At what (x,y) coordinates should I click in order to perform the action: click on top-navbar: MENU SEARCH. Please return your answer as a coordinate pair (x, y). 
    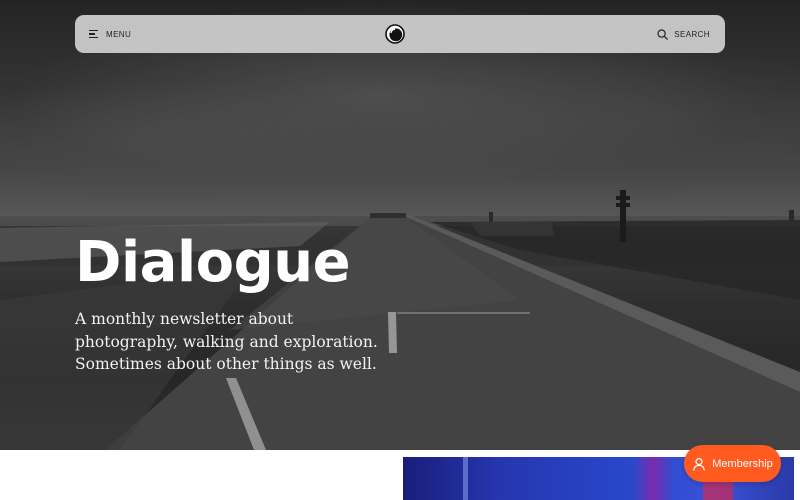
    Looking at the image, I should click on (400, 34).